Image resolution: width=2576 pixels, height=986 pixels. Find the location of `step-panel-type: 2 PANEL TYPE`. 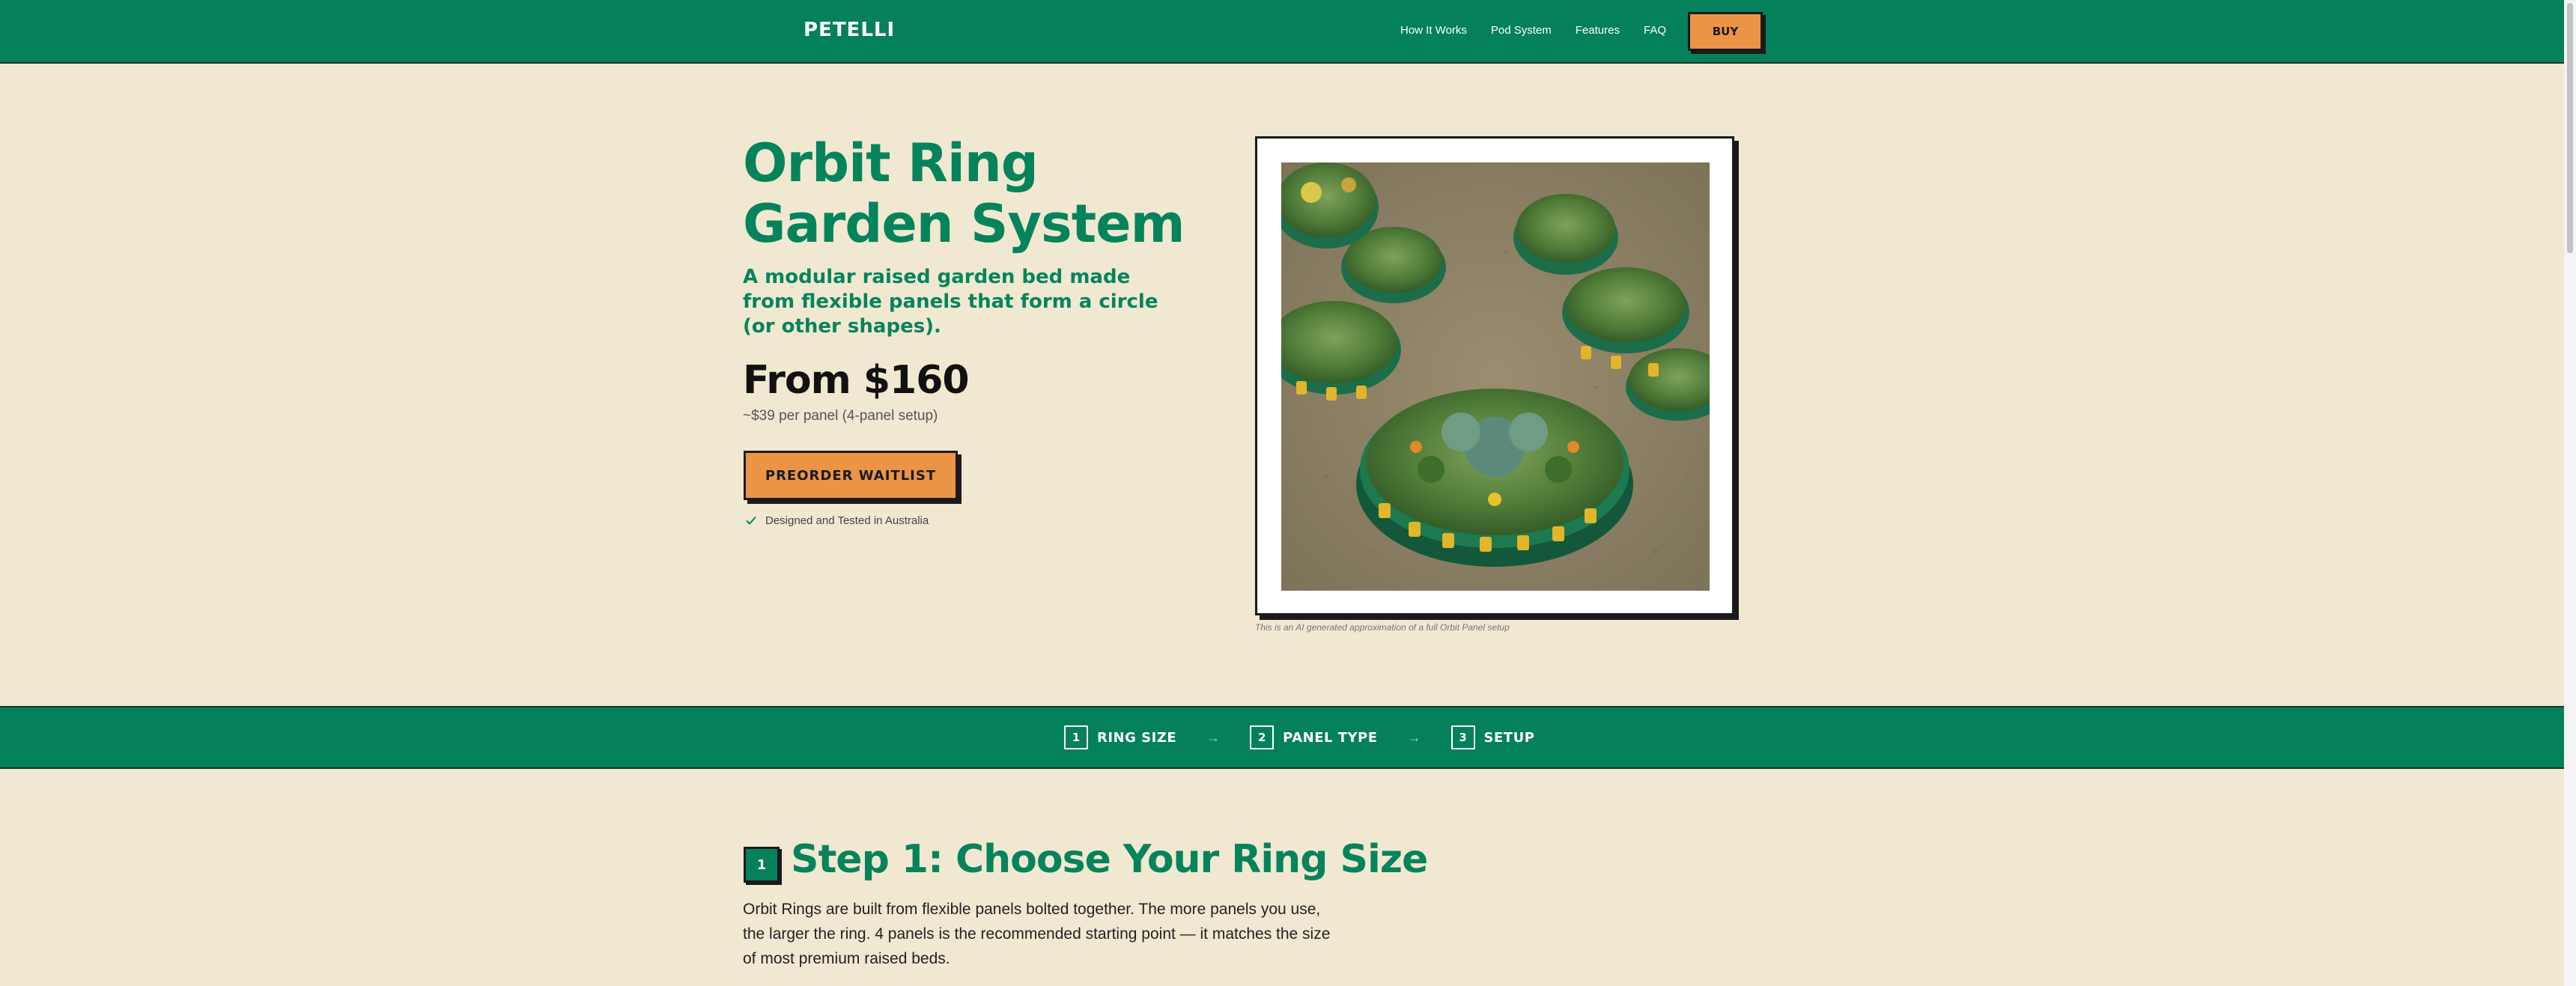

step-panel-type: 2 PANEL TYPE is located at coordinates (1313, 737).